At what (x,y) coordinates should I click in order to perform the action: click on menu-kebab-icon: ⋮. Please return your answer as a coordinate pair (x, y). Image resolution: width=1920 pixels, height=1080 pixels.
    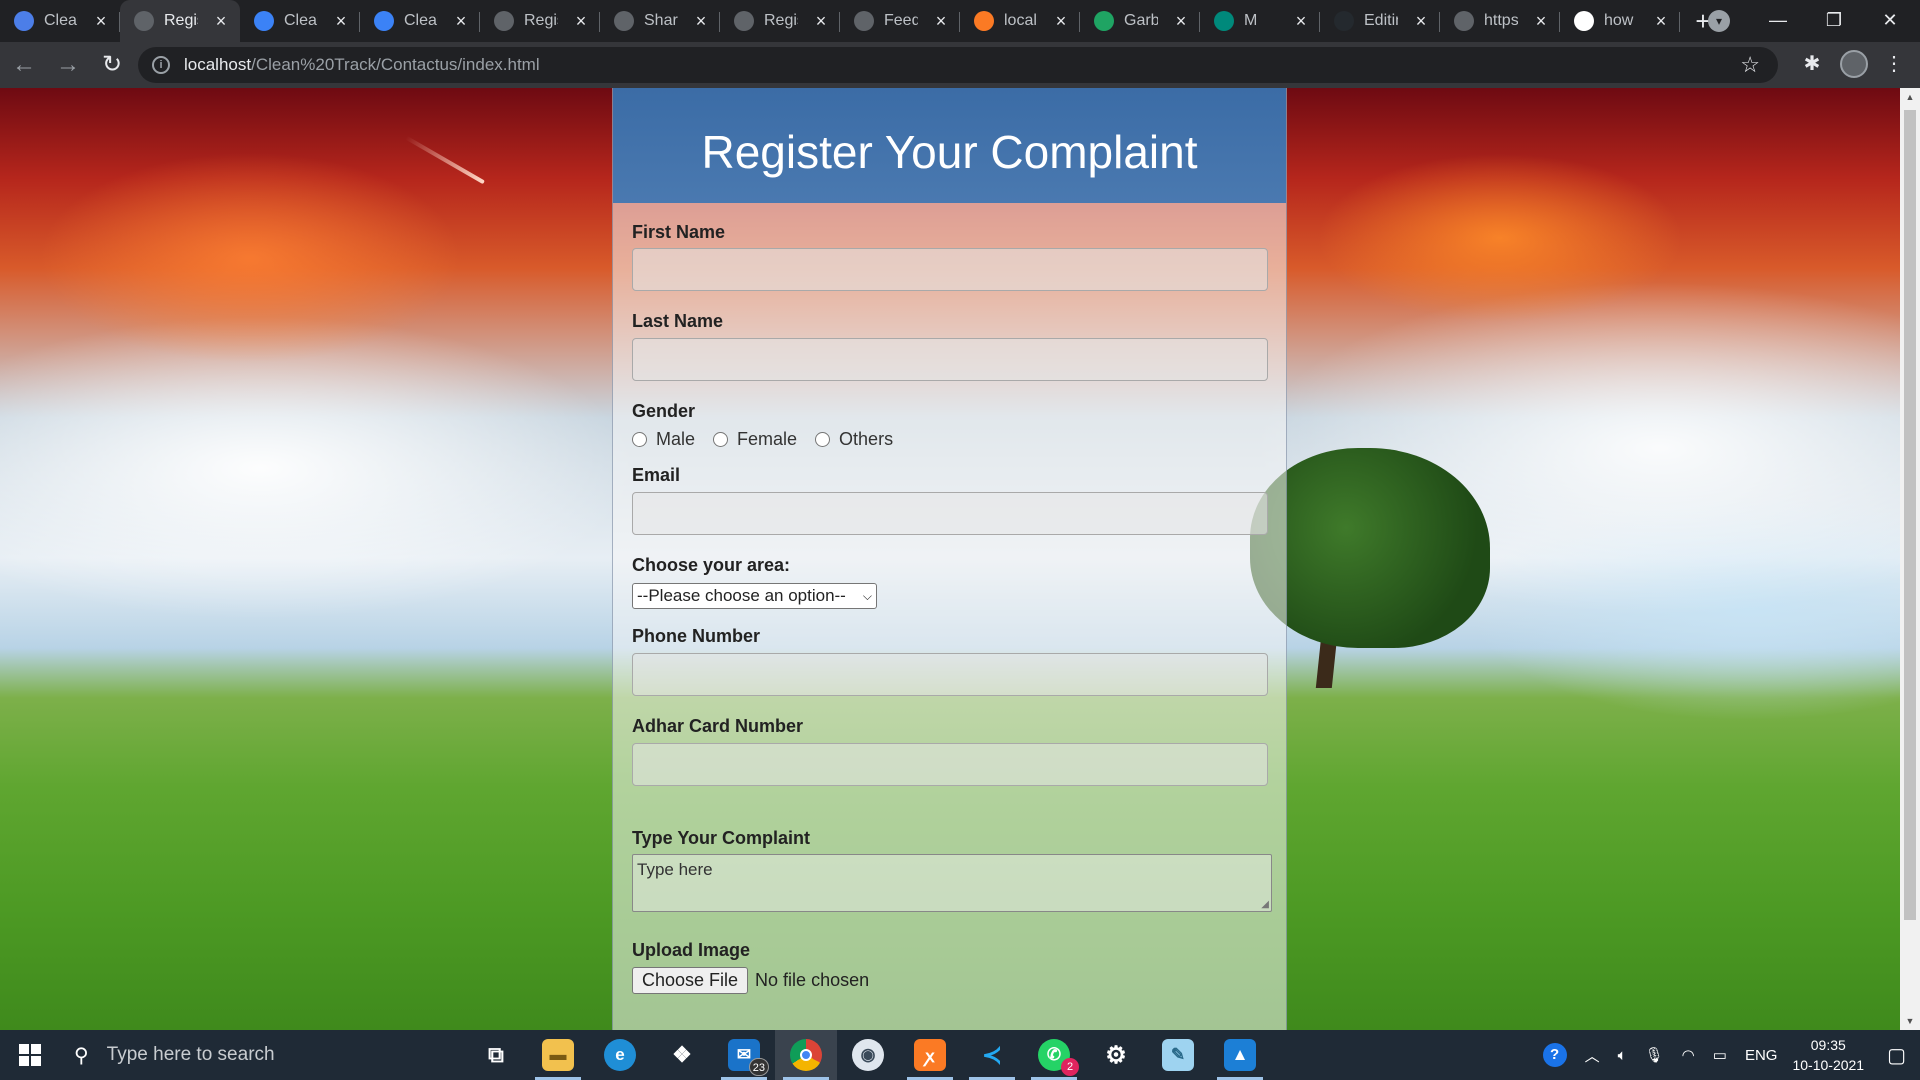
    Looking at the image, I should click on (1894, 64).